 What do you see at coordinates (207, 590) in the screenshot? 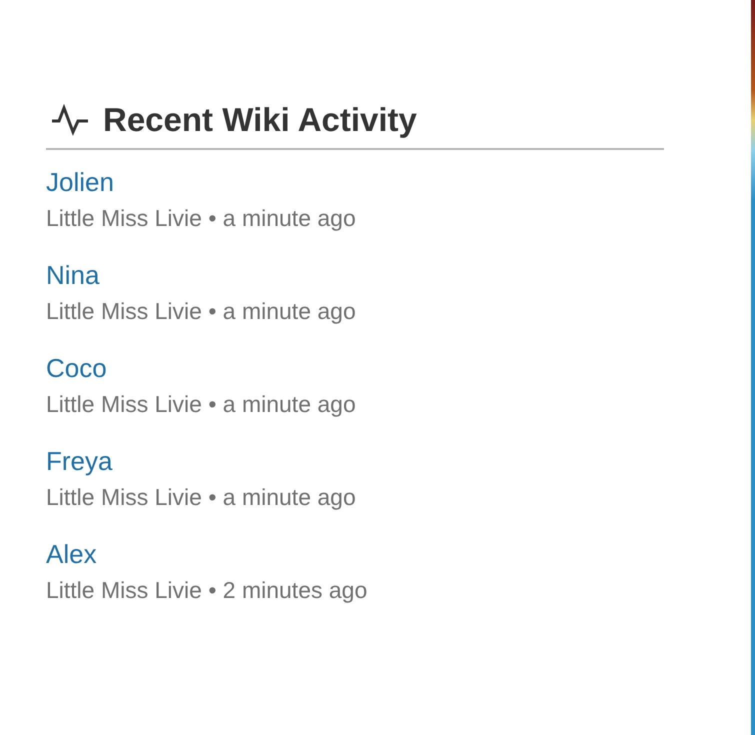
I see `activity-meta: Little Miss Livie • 2 minutes ago` at bounding box center [207, 590].